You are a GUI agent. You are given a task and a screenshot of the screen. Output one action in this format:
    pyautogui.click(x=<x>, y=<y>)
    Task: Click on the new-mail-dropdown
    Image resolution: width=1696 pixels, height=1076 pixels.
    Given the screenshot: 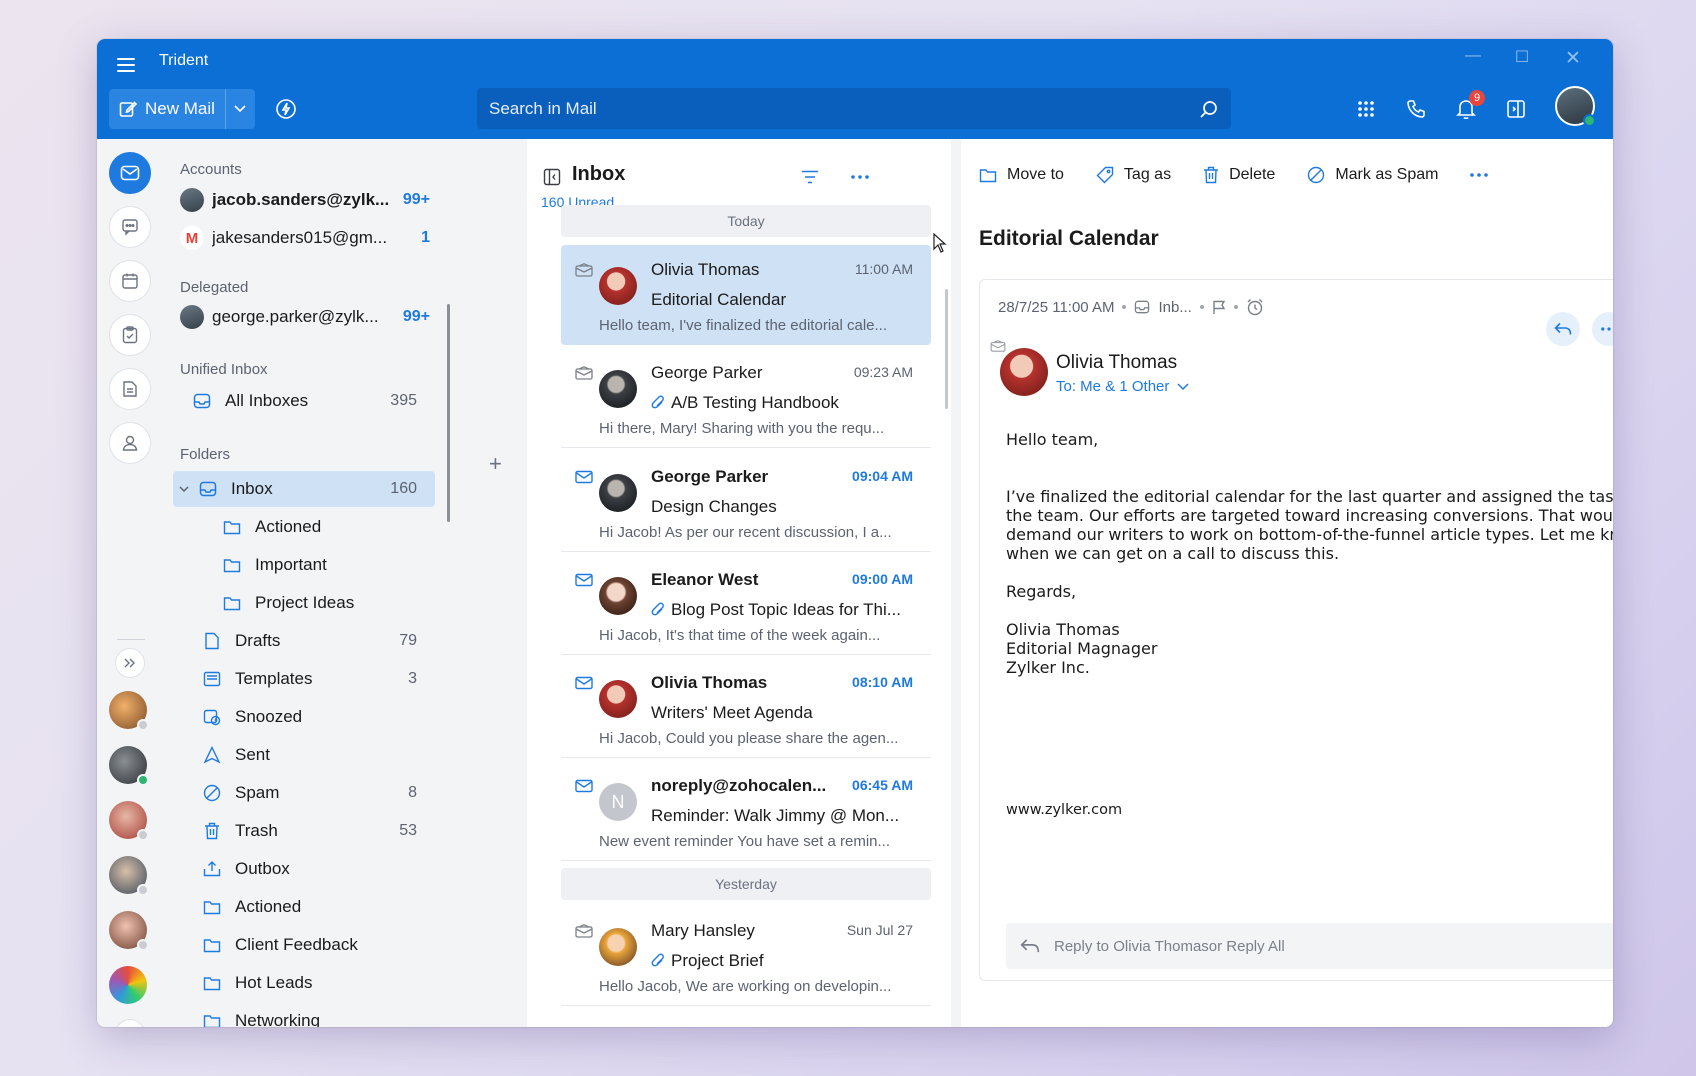 What is the action you would take?
    pyautogui.click(x=239, y=109)
    